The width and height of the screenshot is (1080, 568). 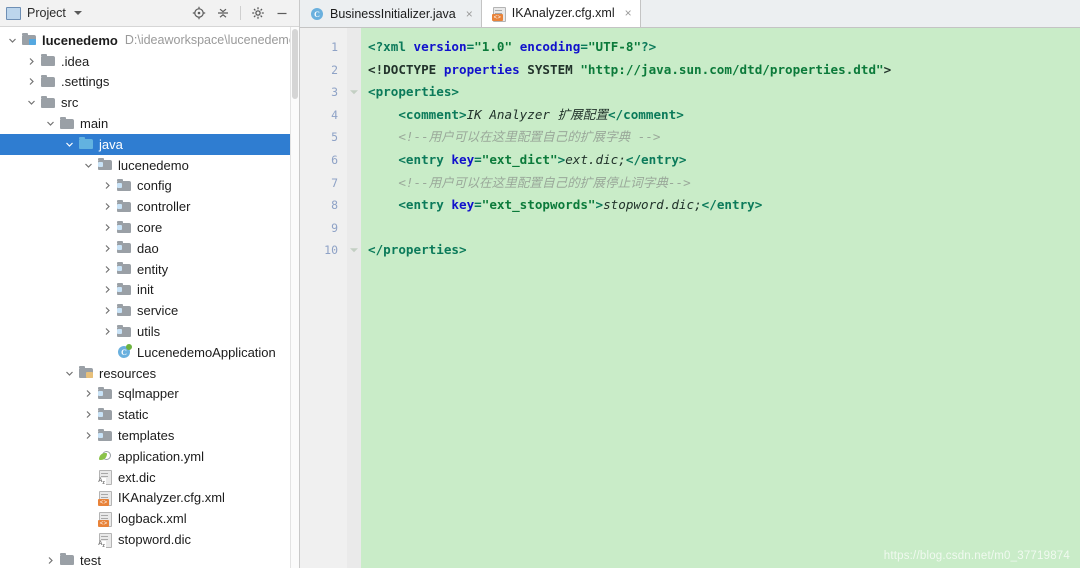 What do you see at coordinates (154, 540) in the screenshot?
I see `tree-node-label: stopword.dic` at bounding box center [154, 540].